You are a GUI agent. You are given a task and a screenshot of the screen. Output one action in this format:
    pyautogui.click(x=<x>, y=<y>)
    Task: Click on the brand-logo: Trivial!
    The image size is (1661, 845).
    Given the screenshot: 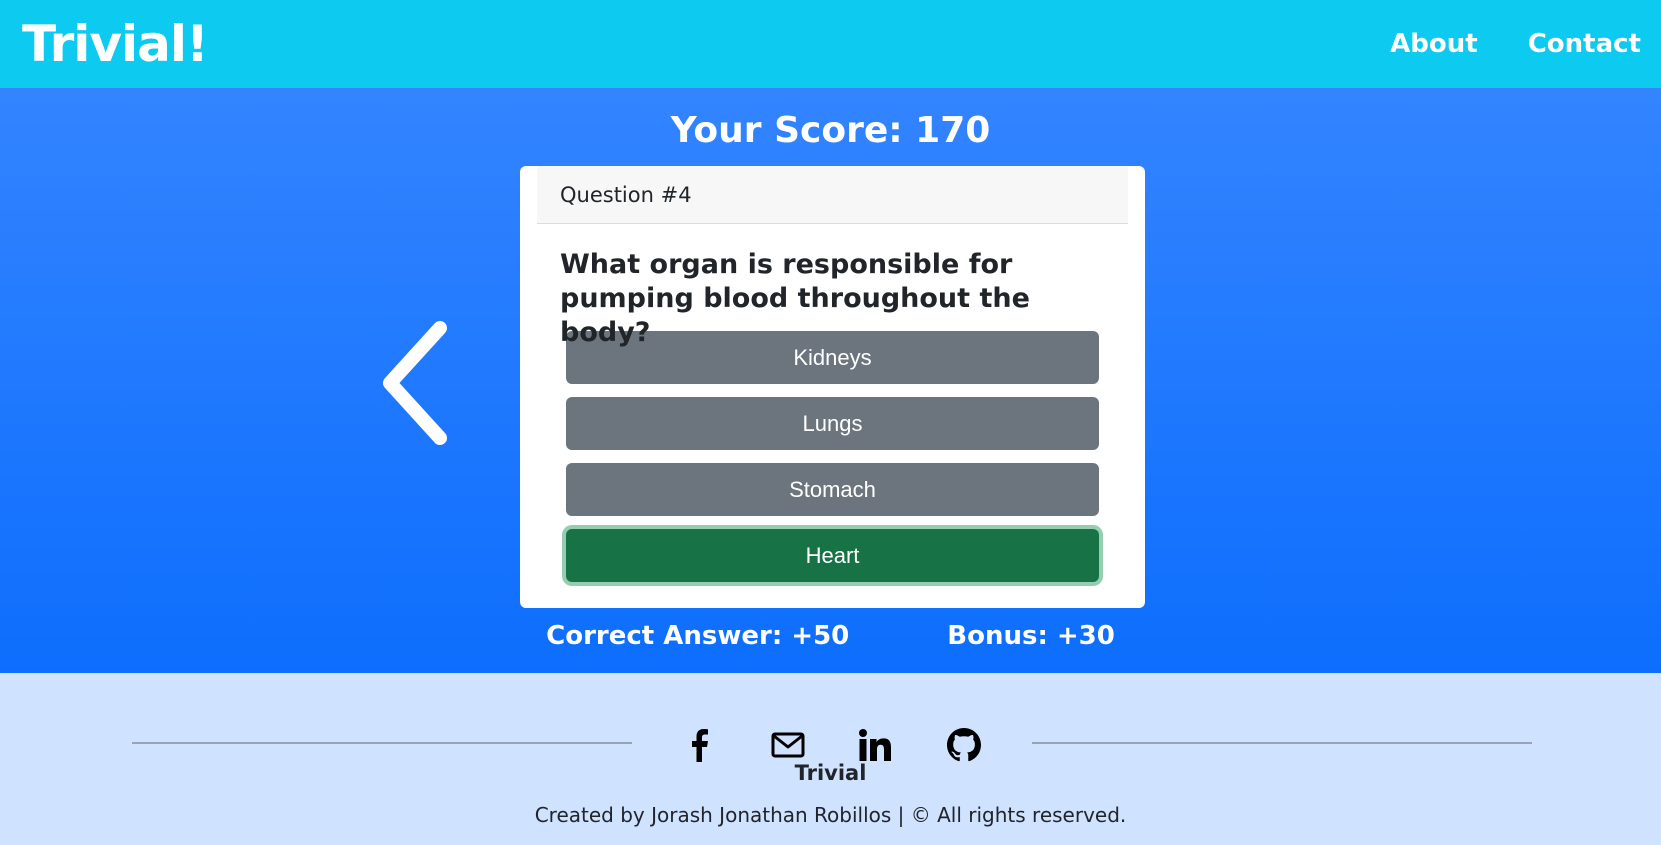 What is the action you would take?
    pyautogui.click(x=115, y=44)
    